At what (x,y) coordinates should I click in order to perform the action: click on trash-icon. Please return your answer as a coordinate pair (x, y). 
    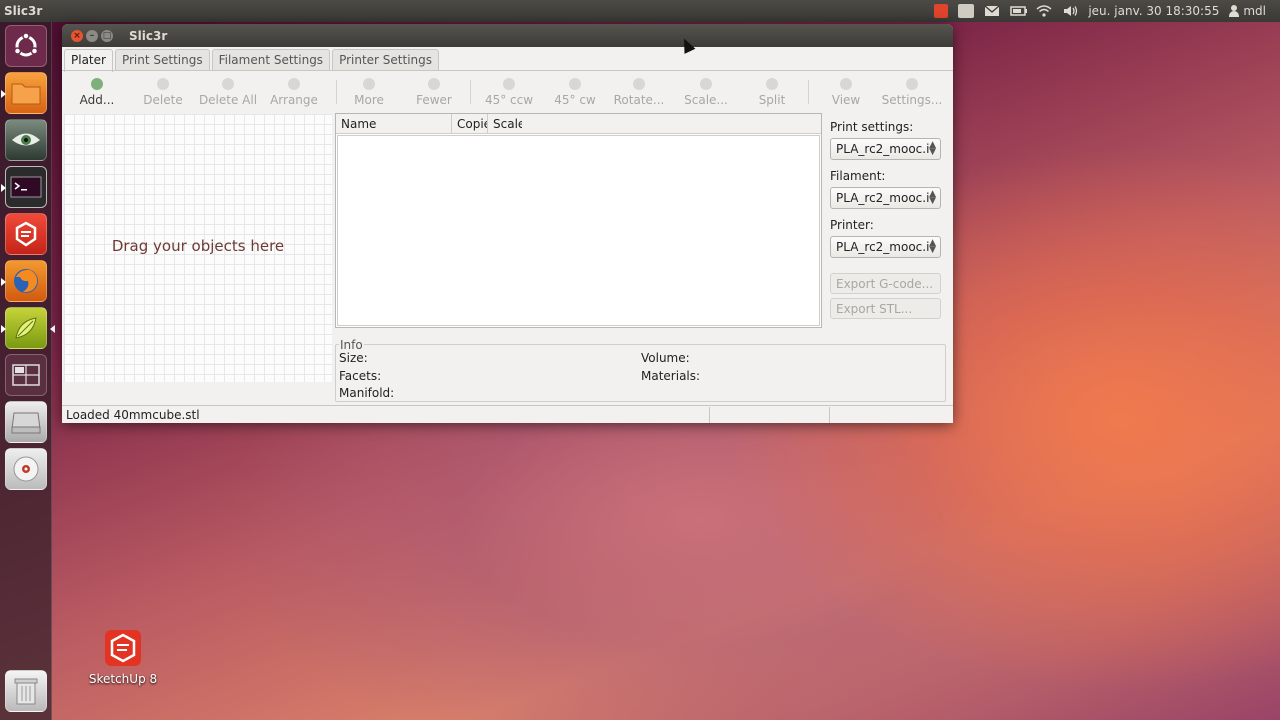
    Looking at the image, I should click on (26, 691).